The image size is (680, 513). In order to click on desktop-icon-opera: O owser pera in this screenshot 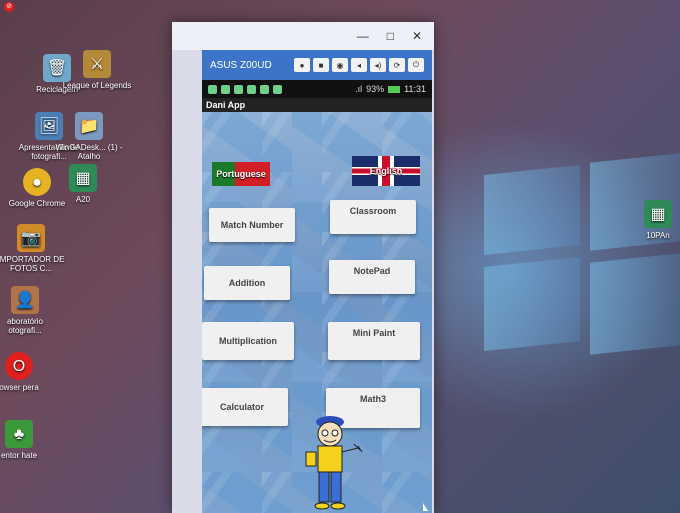, I will do `click(27, 372)`.